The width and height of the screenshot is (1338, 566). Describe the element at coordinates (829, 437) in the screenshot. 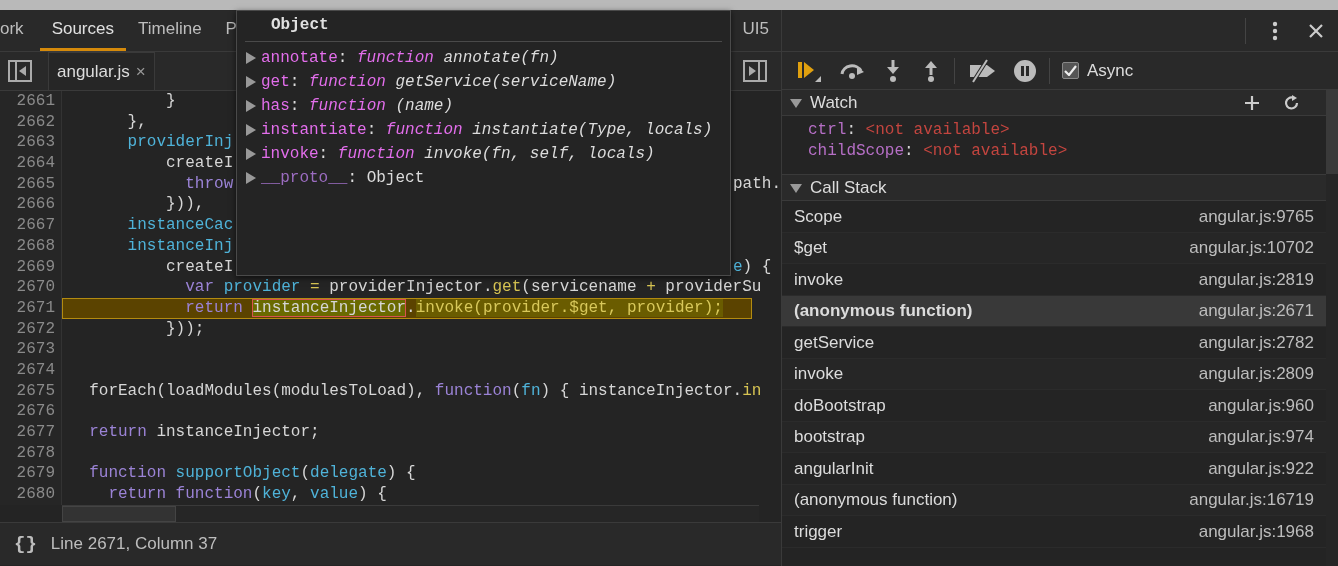

I see `function-name: bootstrap` at that location.